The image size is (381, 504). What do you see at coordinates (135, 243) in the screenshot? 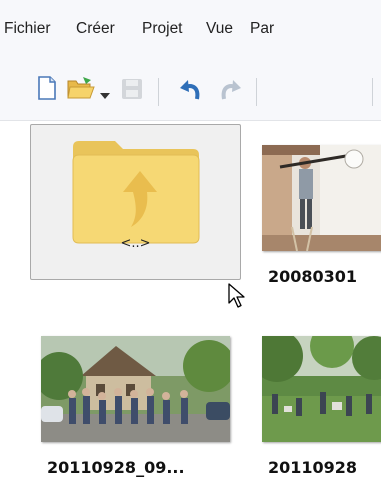
I see `parent-folder-label: <..>` at bounding box center [135, 243].